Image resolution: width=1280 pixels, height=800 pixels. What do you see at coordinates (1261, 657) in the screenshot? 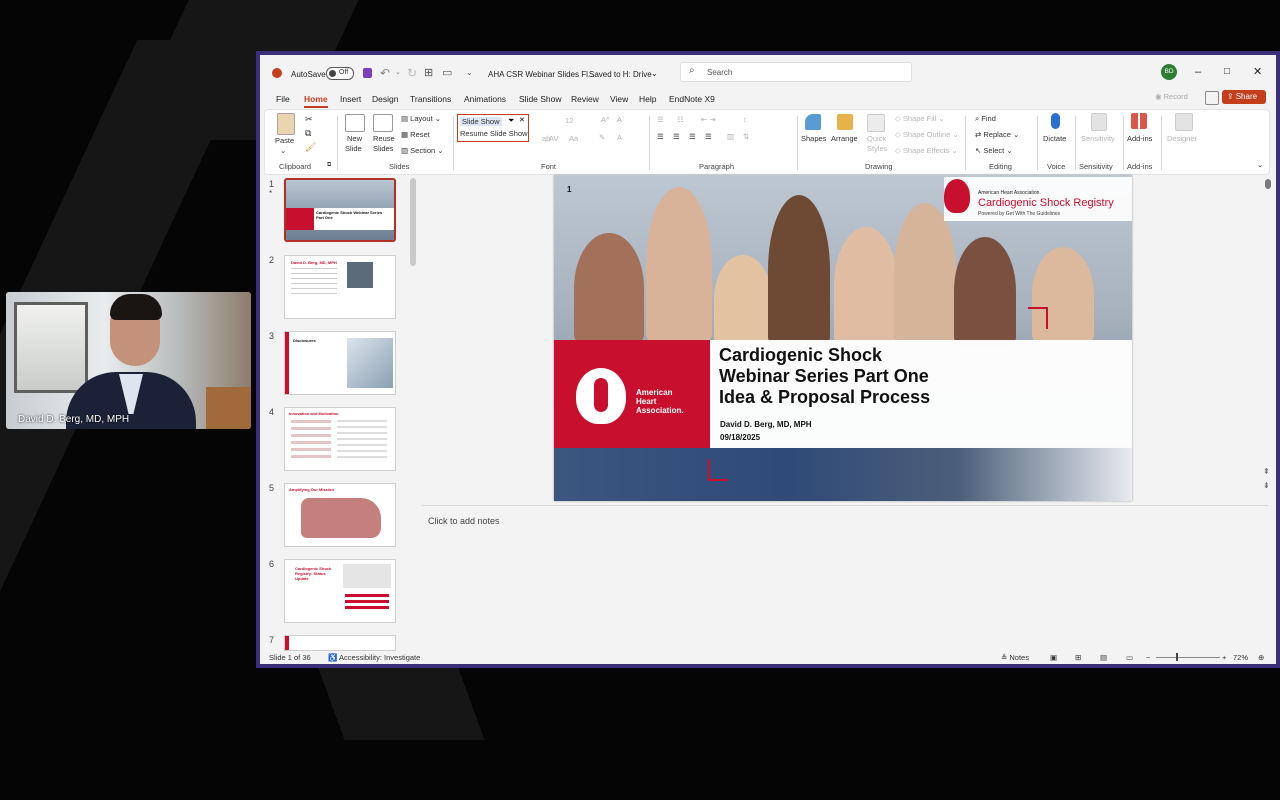
I see `fit-to-window-icon: ⊕` at bounding box center [1261, 657].